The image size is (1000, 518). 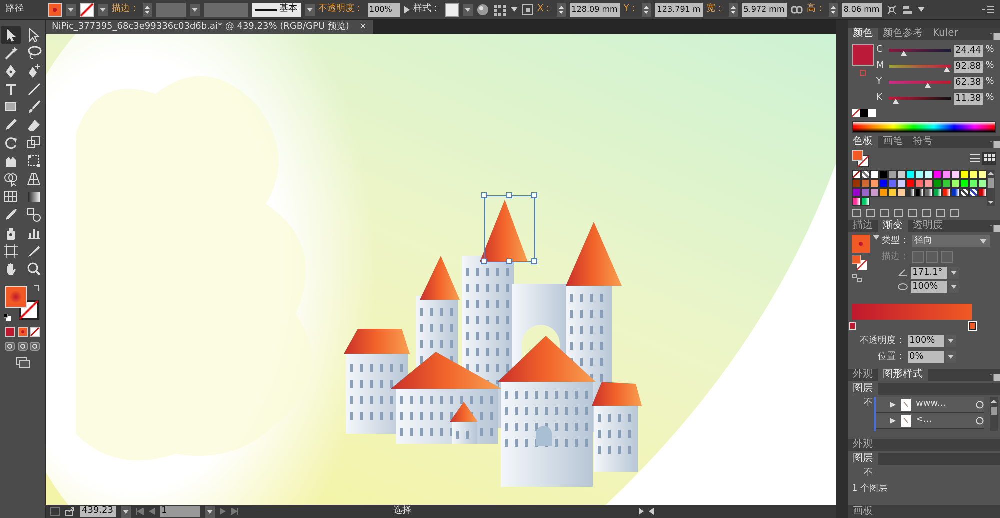 What do you see at coordinates (928, 272) in the screenshot?
I see `angle-field: 171.1°` at bounding box center [928, 272].